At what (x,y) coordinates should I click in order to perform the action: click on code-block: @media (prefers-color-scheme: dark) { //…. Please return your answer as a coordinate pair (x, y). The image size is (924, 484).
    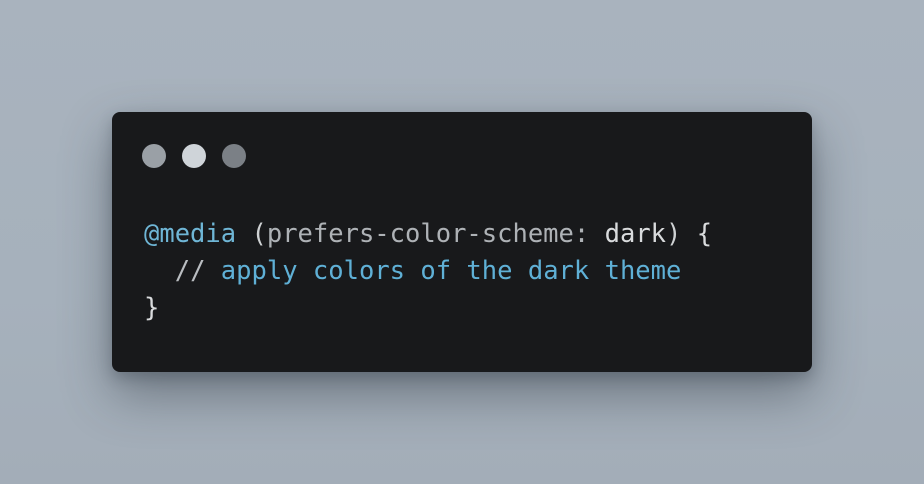
    Looking at the image, I should click on (428, 271).